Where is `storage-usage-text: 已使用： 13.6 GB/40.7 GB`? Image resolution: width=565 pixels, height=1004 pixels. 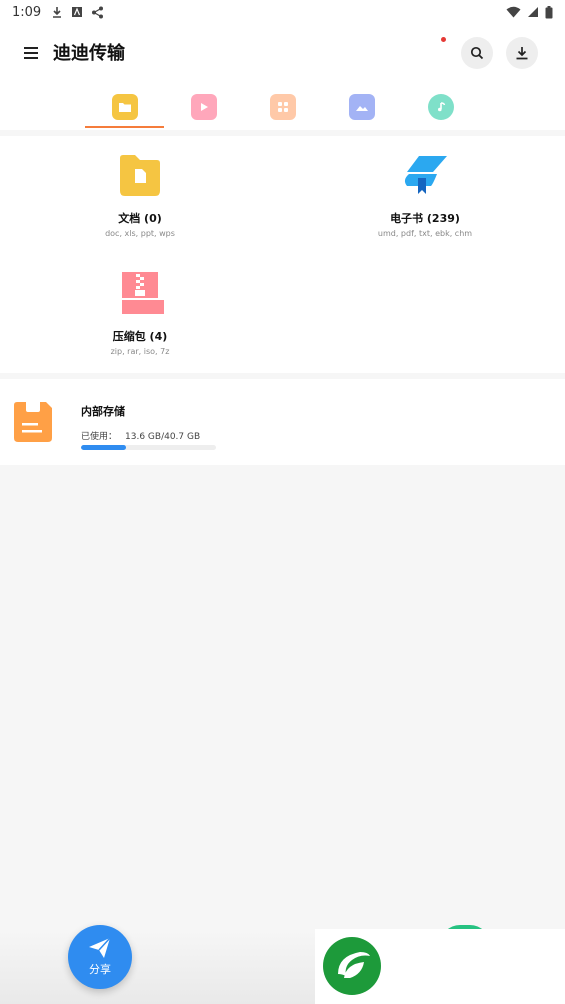
storage-usage-text: 已使用： 13.6 GB/40.7 GB is located at coordinates (140, 435).